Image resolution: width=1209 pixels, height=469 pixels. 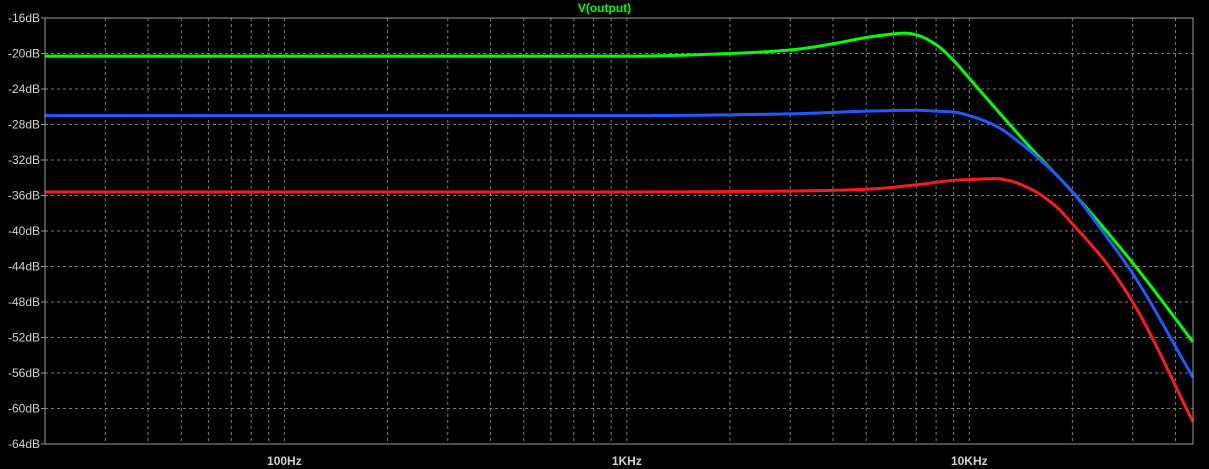 I want to click on y-tick-label: -40dB, so click(x=24, y=231).